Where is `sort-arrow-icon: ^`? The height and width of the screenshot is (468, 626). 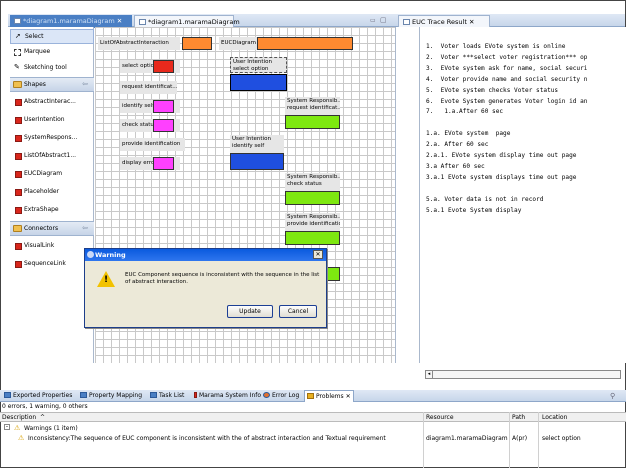 sort-arrow-icon: ^ is located at coordinates (43, 417).